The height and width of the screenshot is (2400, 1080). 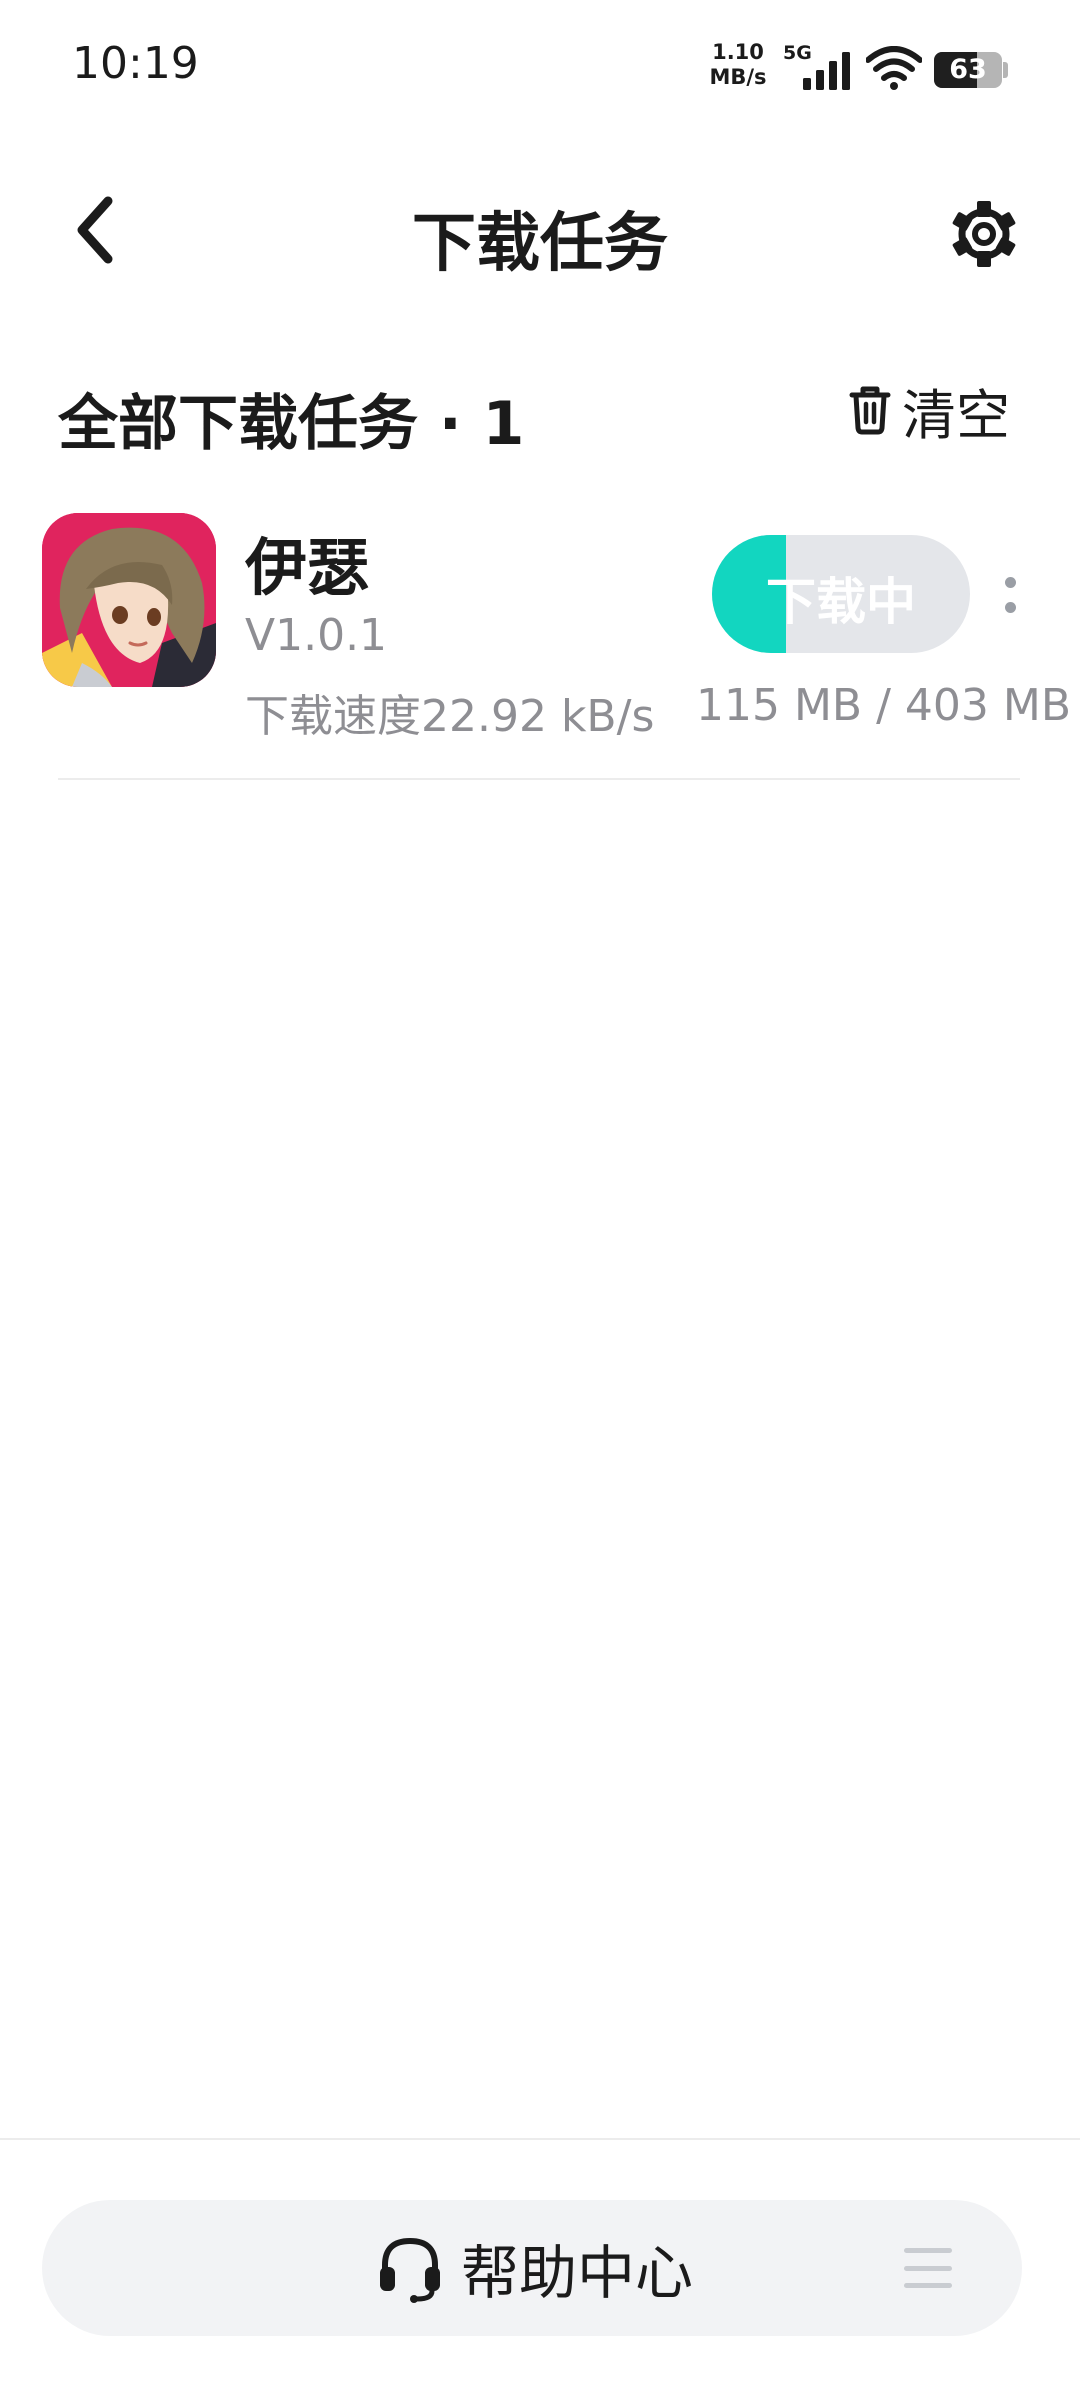 I want to click on bottom-divider, so click(x=540, y=2139).